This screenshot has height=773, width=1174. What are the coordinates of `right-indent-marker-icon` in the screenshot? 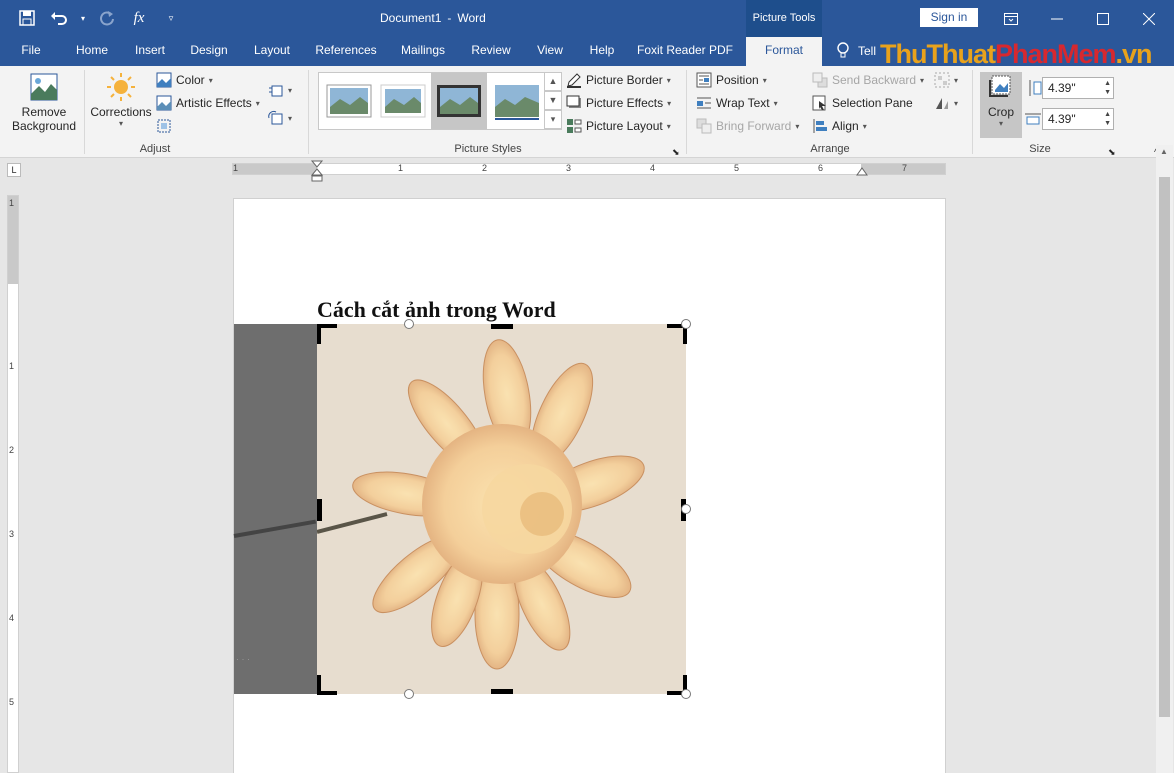 It's located at (862, 172).